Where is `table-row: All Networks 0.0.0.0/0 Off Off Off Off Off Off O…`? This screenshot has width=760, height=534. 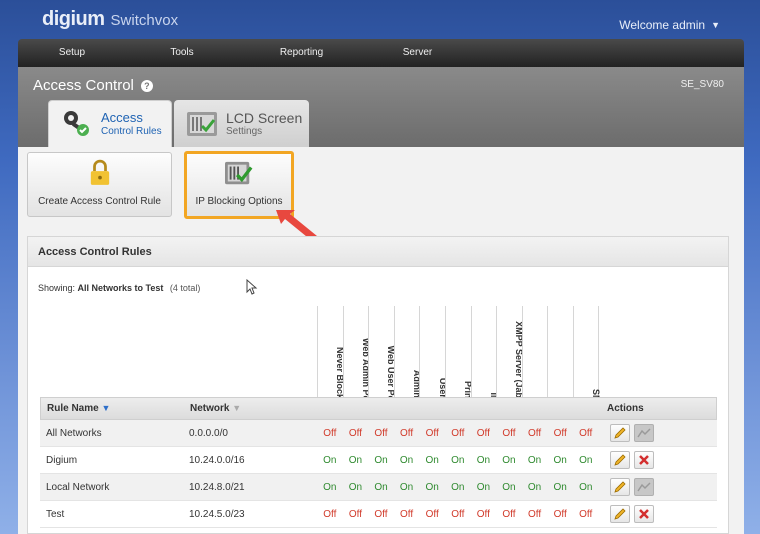 table-row: All Networks 0.0.0.0/0 Off Off Off Off Off Off O… is located at coordinates (378, 433).